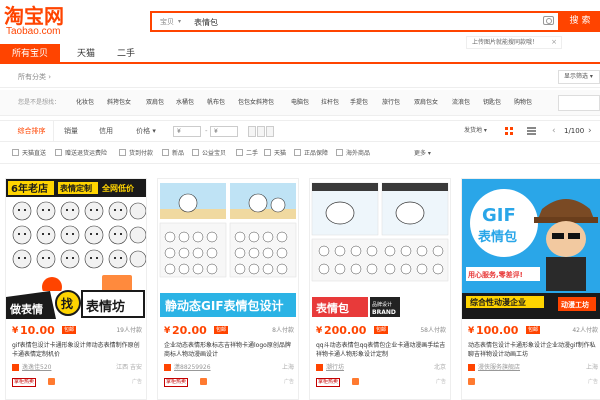  I want to click on price-max-input: ¥, so click(224, 131).